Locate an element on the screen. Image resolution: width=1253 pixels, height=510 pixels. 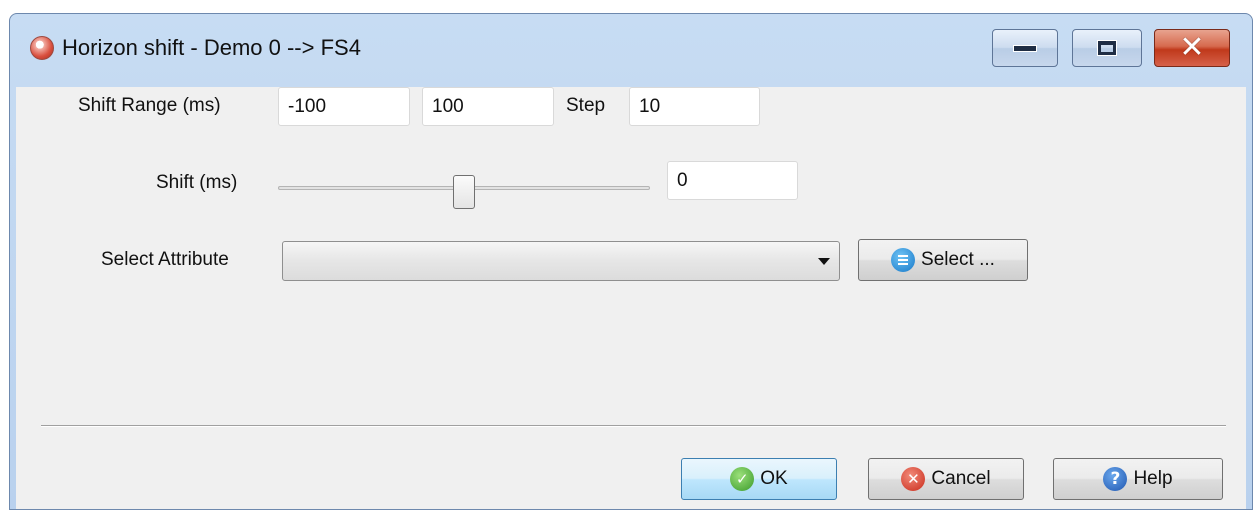
cancel-label: Cancel is located at coordinates (961, 478).